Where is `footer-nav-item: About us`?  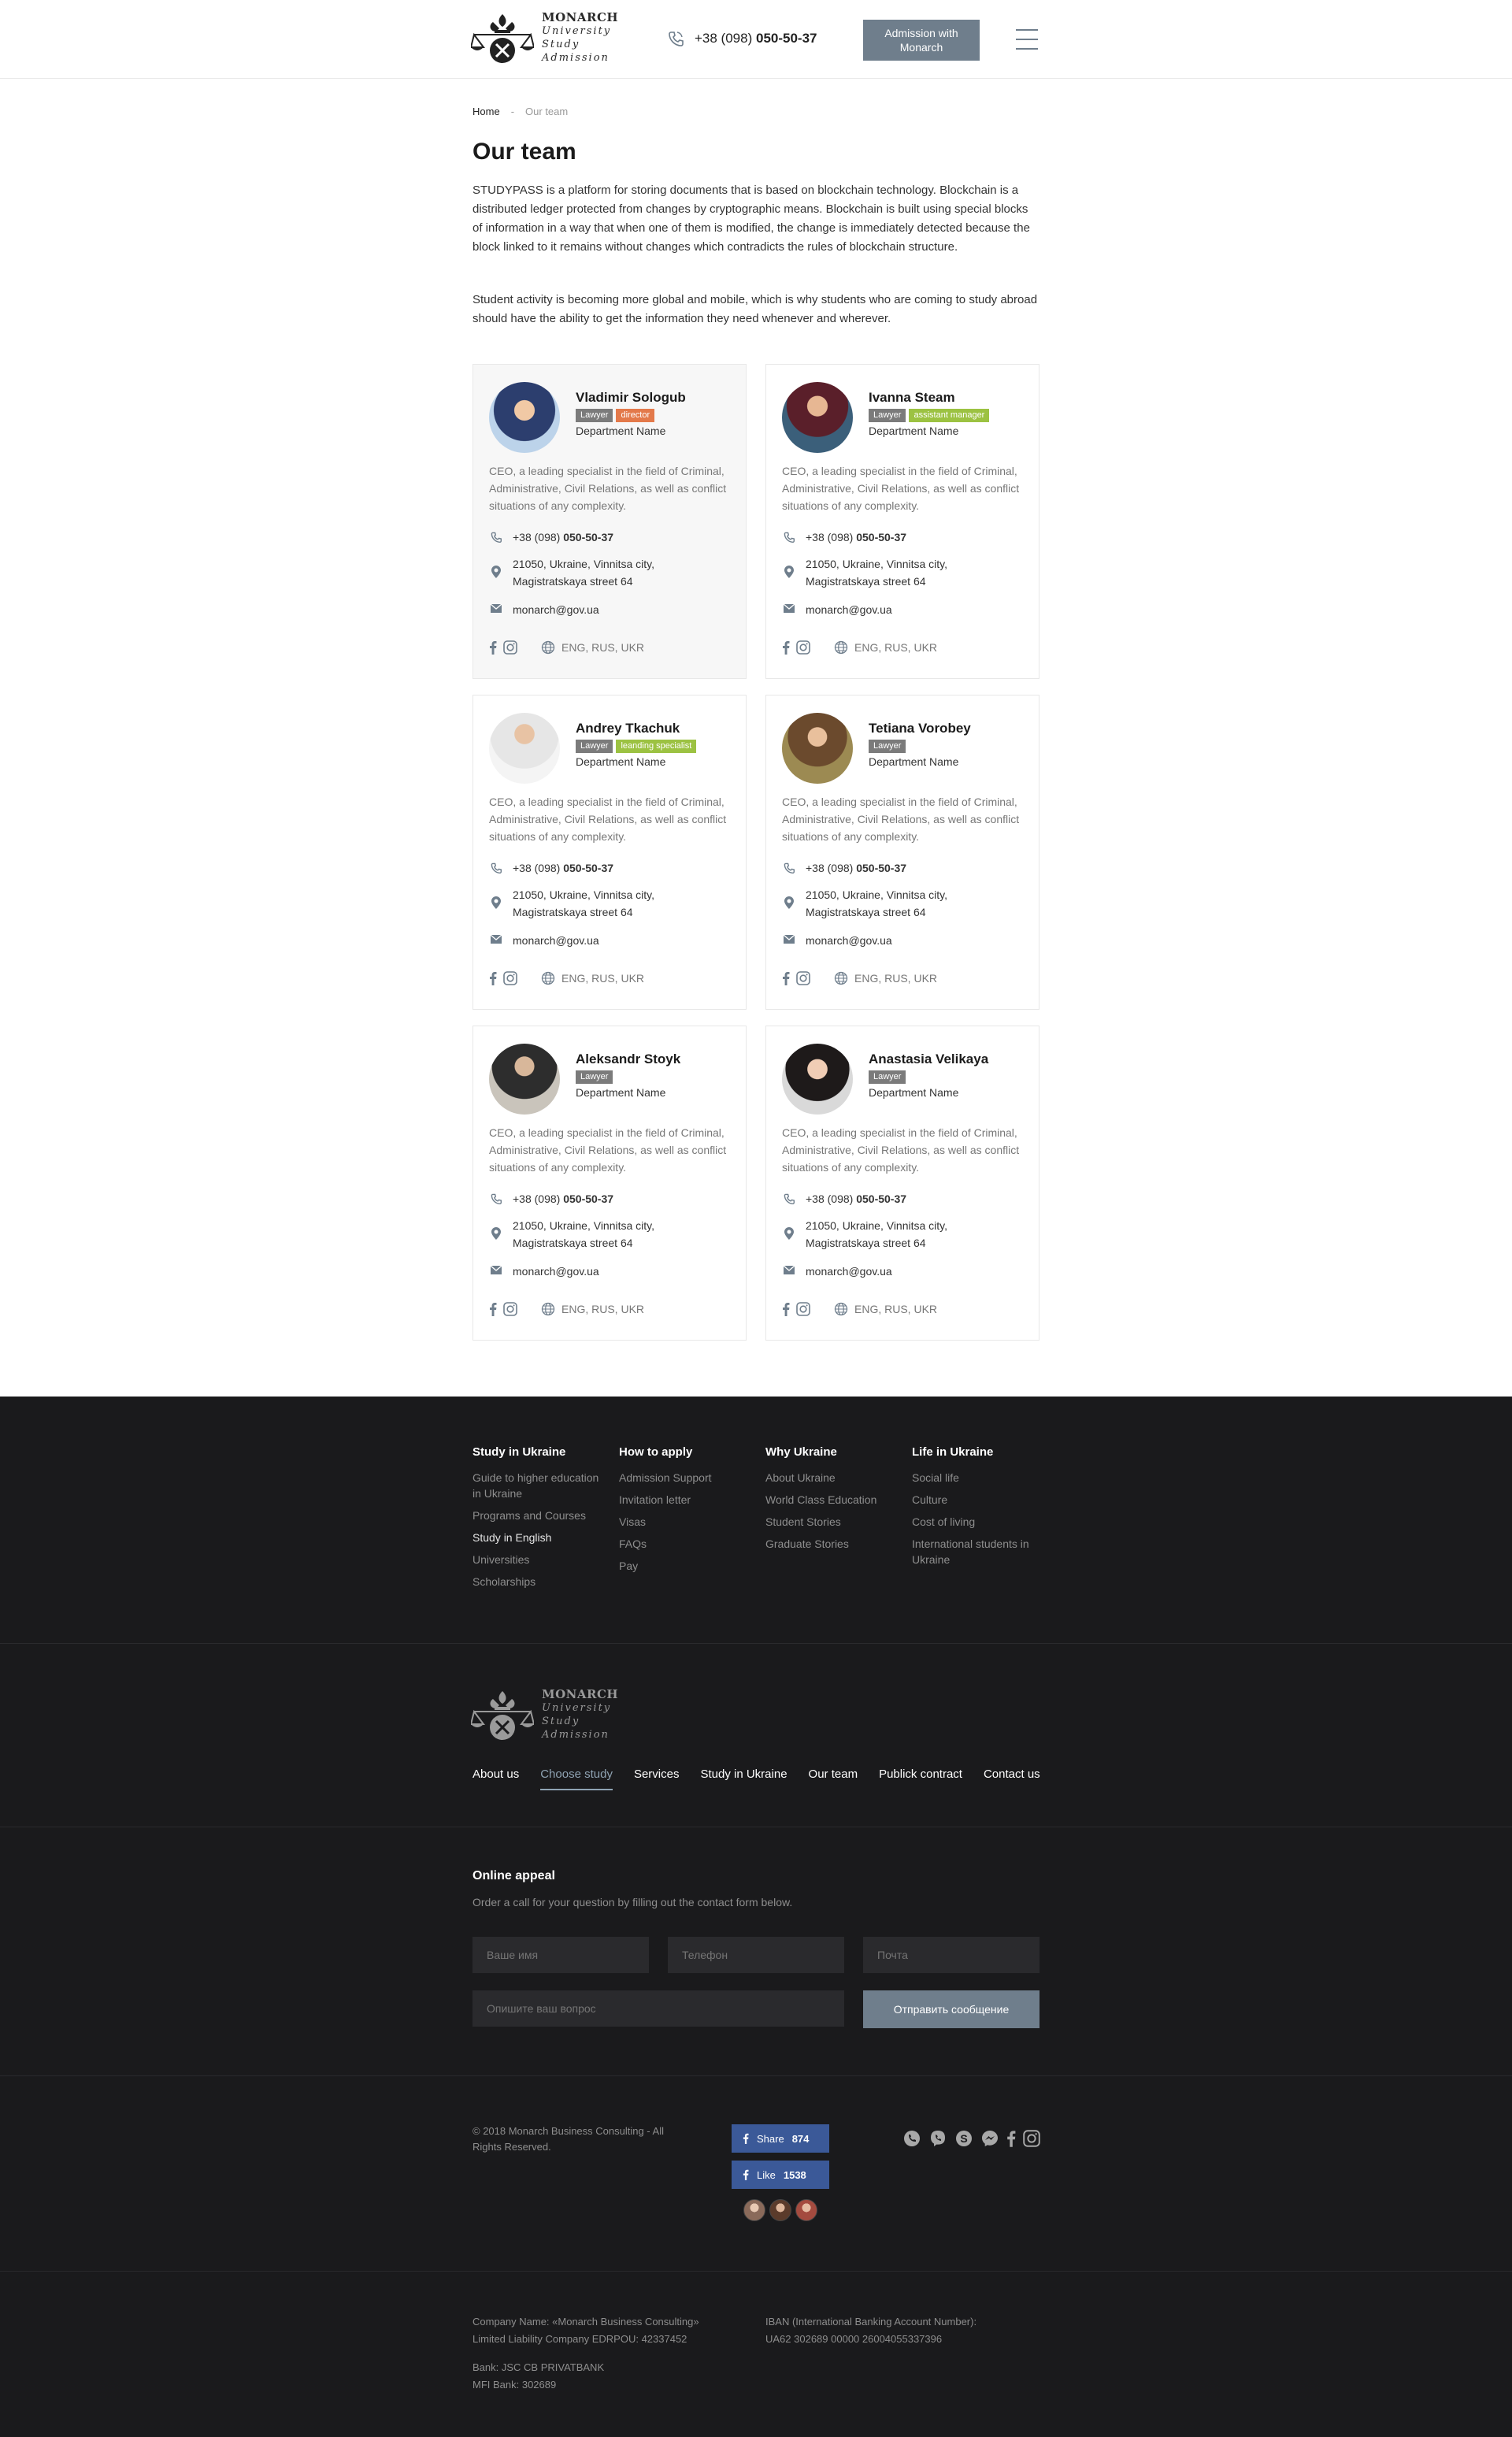 footer-nav-item: About us is located at coordinates (495, 1778).